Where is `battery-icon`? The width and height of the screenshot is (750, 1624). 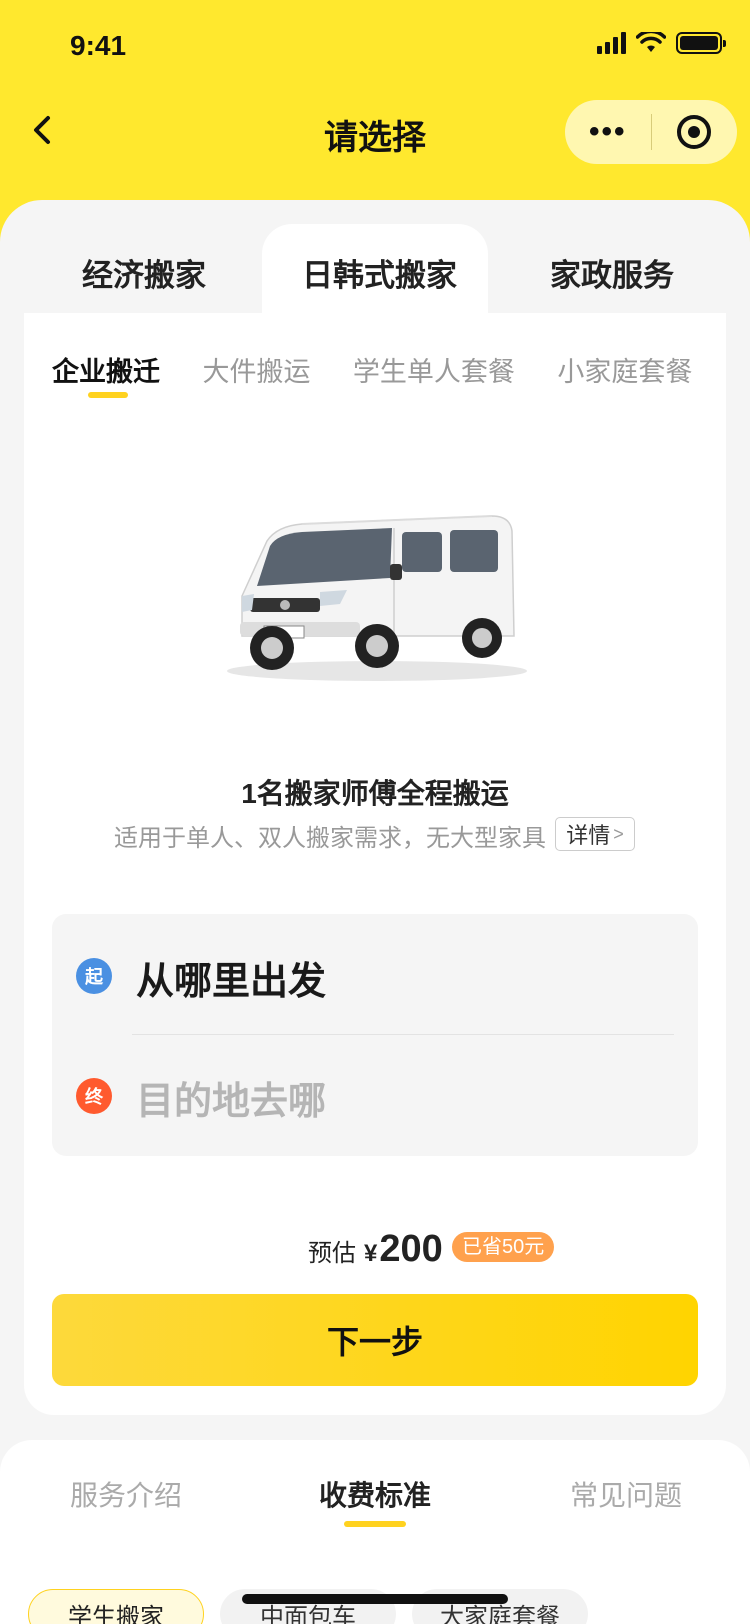
battery-icon is located at coordinates (701, 43).